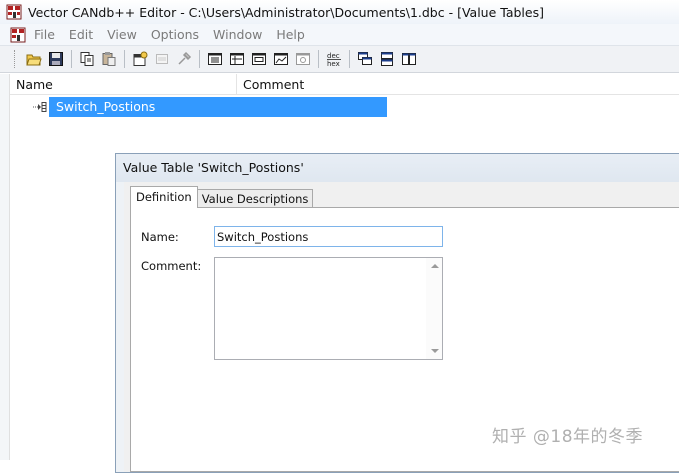  Describe the element at coordinates (435, 351) in the screenshot. I see `scroll-down-icon` at that location.